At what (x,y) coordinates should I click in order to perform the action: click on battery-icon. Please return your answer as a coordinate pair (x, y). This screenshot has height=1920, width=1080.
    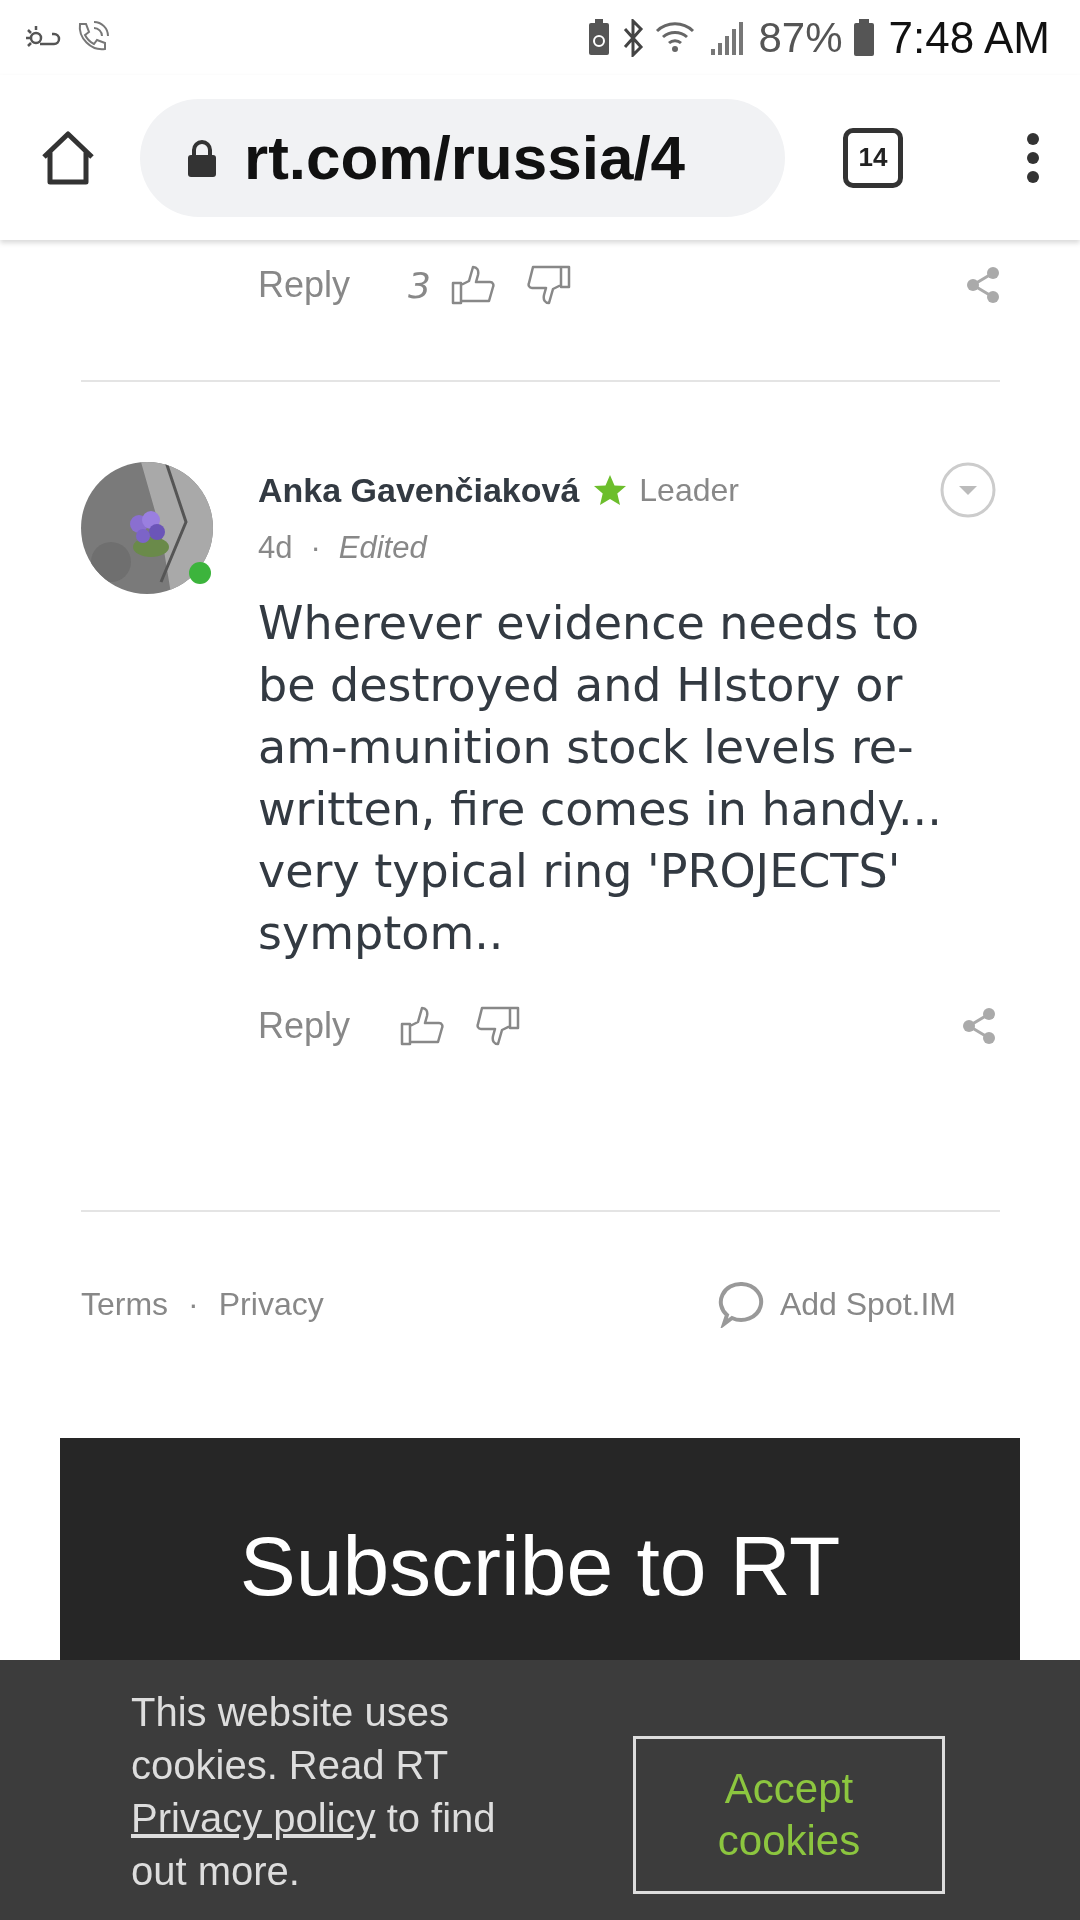
    Looking at the image, I should click on (863, 37).